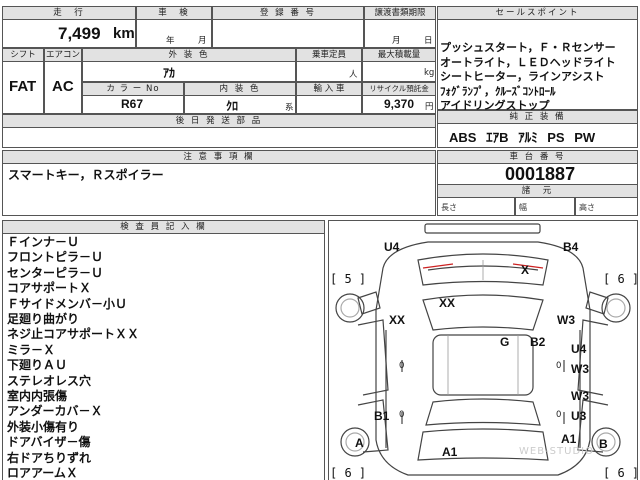  I want to click on recycle-unit: 円, so click(429, 107).